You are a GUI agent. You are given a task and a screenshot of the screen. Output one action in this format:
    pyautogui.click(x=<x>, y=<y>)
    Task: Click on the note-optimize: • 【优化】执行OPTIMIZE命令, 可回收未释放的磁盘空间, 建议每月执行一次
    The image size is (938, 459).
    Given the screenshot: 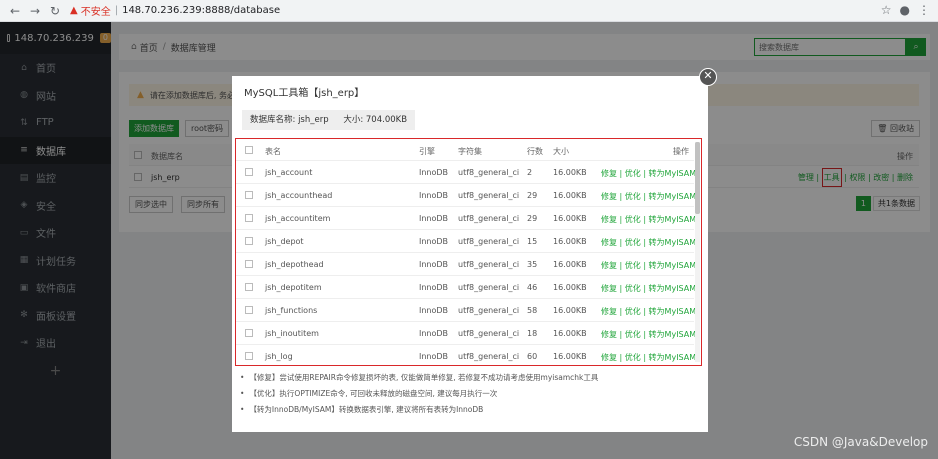 What is the action you would take?
    pyautogui.click(x=369, y=393)
    